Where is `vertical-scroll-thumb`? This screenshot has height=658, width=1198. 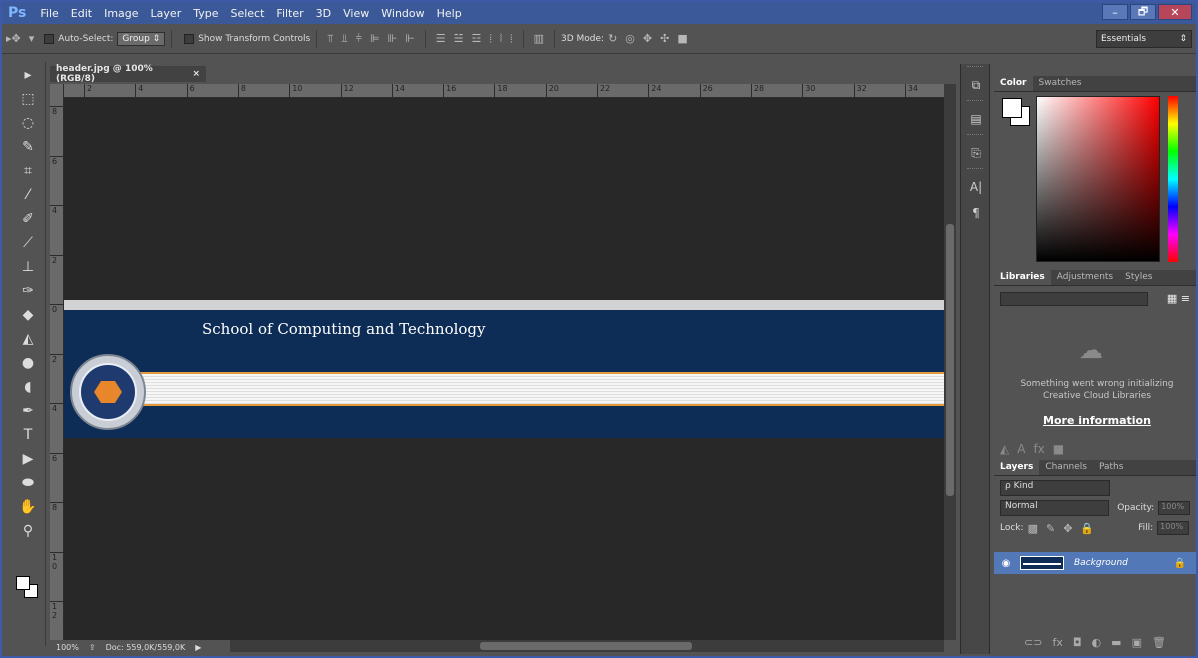 vertical-scroll-thumb is located at coordinates (950, 360).